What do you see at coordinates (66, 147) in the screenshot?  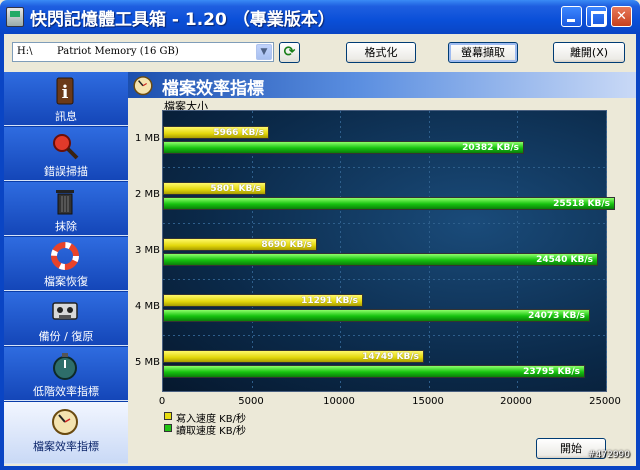 I see `magnifier-icon` at bounding box center [66, 147].